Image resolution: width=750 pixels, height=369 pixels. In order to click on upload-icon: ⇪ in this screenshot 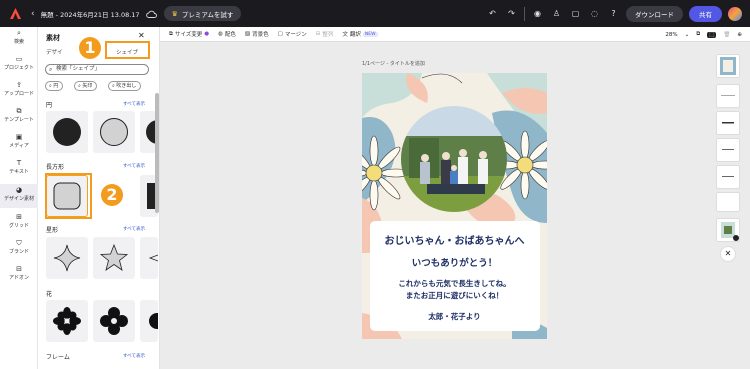, I will do `click(19, 85)`.